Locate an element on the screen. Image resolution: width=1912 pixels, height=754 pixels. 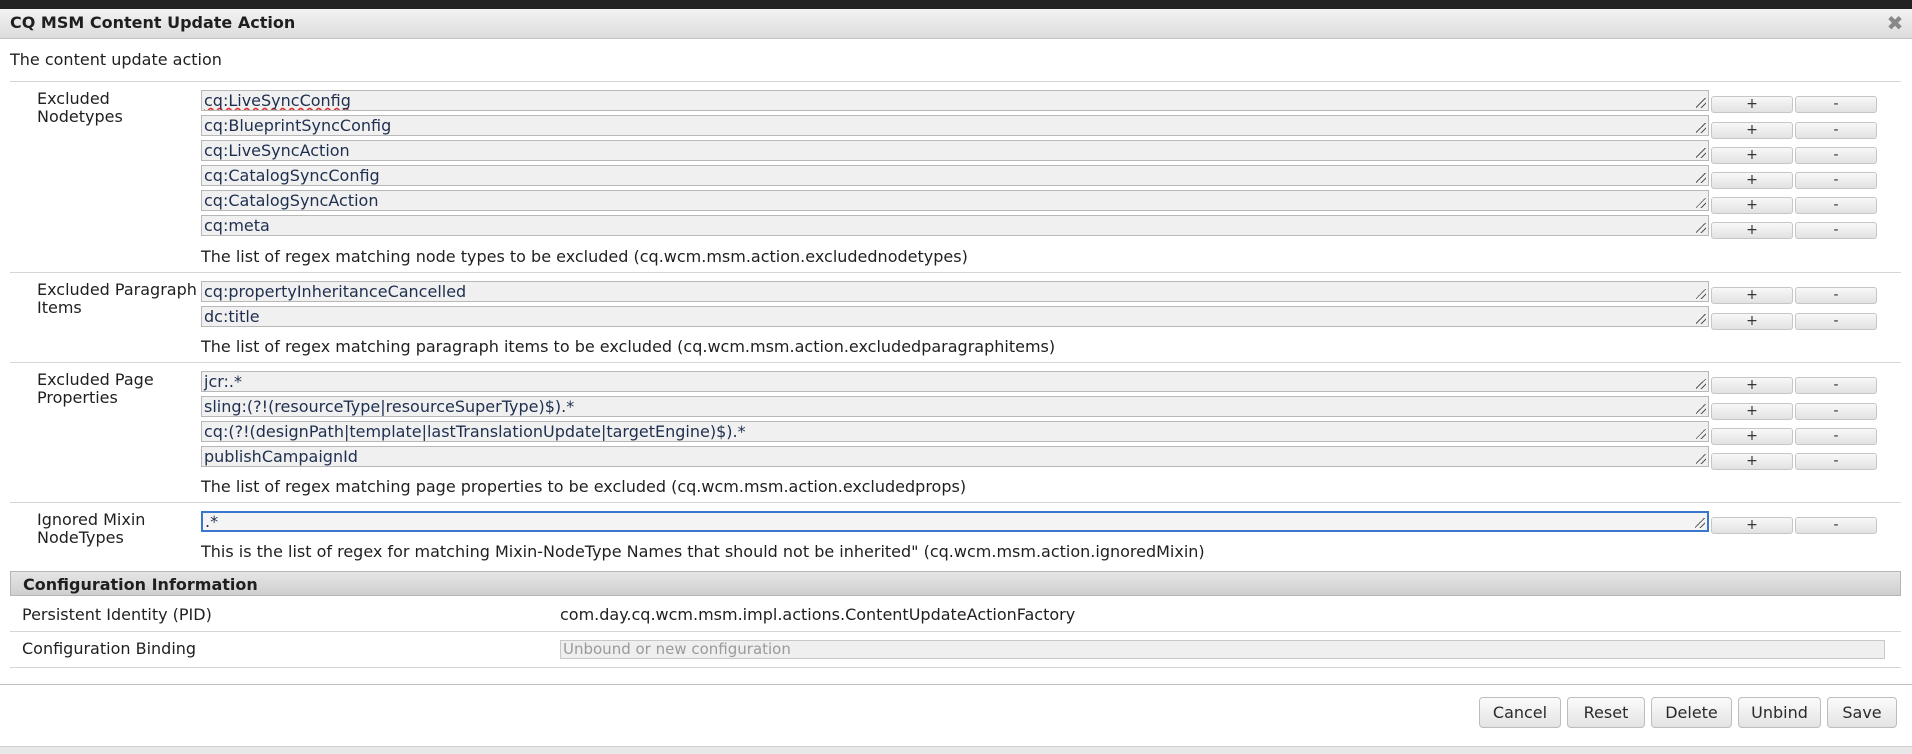
excluded-nodetype-field: cq:BlueprintSyncConfig is located at coordinates (955, 125).